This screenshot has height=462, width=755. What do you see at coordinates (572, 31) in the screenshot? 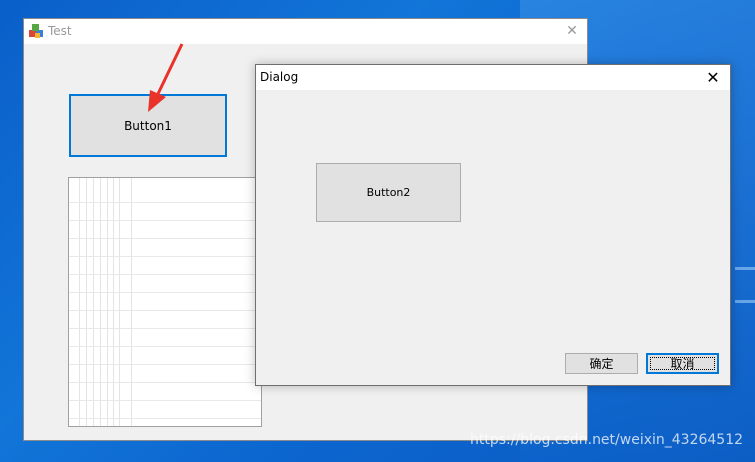
I see `main-close-button: ✕` at bounding box center [572, 31].